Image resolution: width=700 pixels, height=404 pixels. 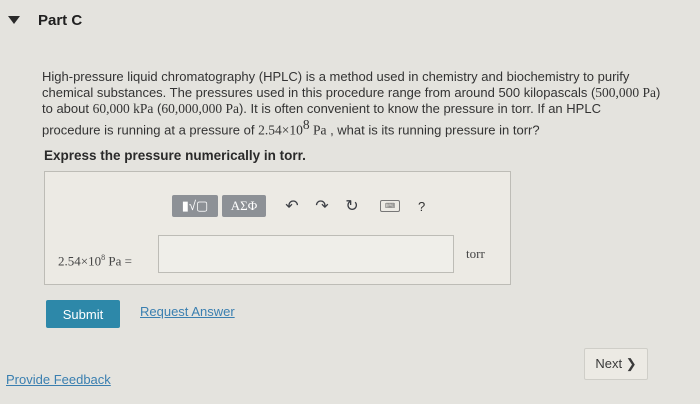 I want to click on math-toolbar: ▮√▢ ΑΣΦ ↶ ↷ ↻ ⌨ ?, so click(x=298, y=206).